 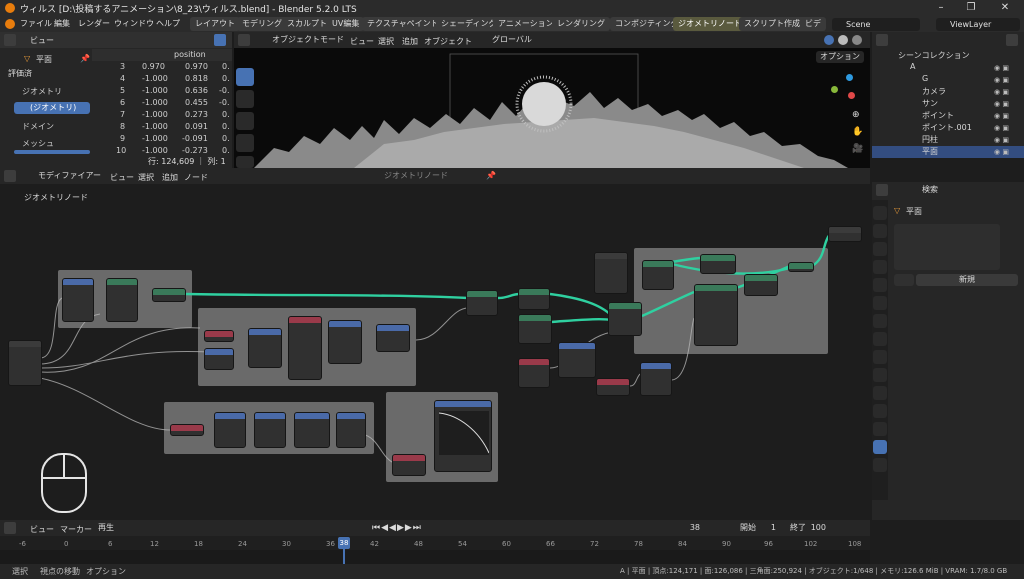 I want to click on timeline-menu-view: ビュー, so click(x=42, y=529).